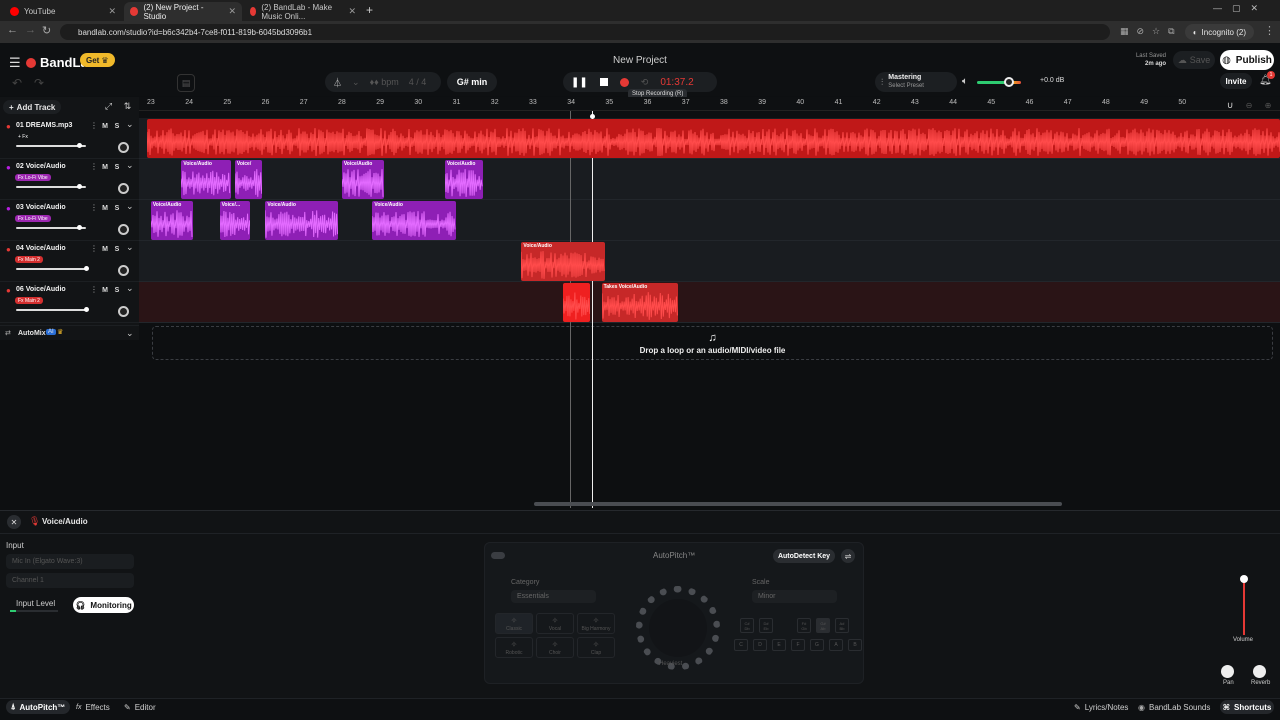  What do you see at coordinates (69, 138) in the screenshot?
I see `track-header: ● 01 DREAMS.mp3 + Fx ⋮ M S ⌄` at bounding box center [69, 138].